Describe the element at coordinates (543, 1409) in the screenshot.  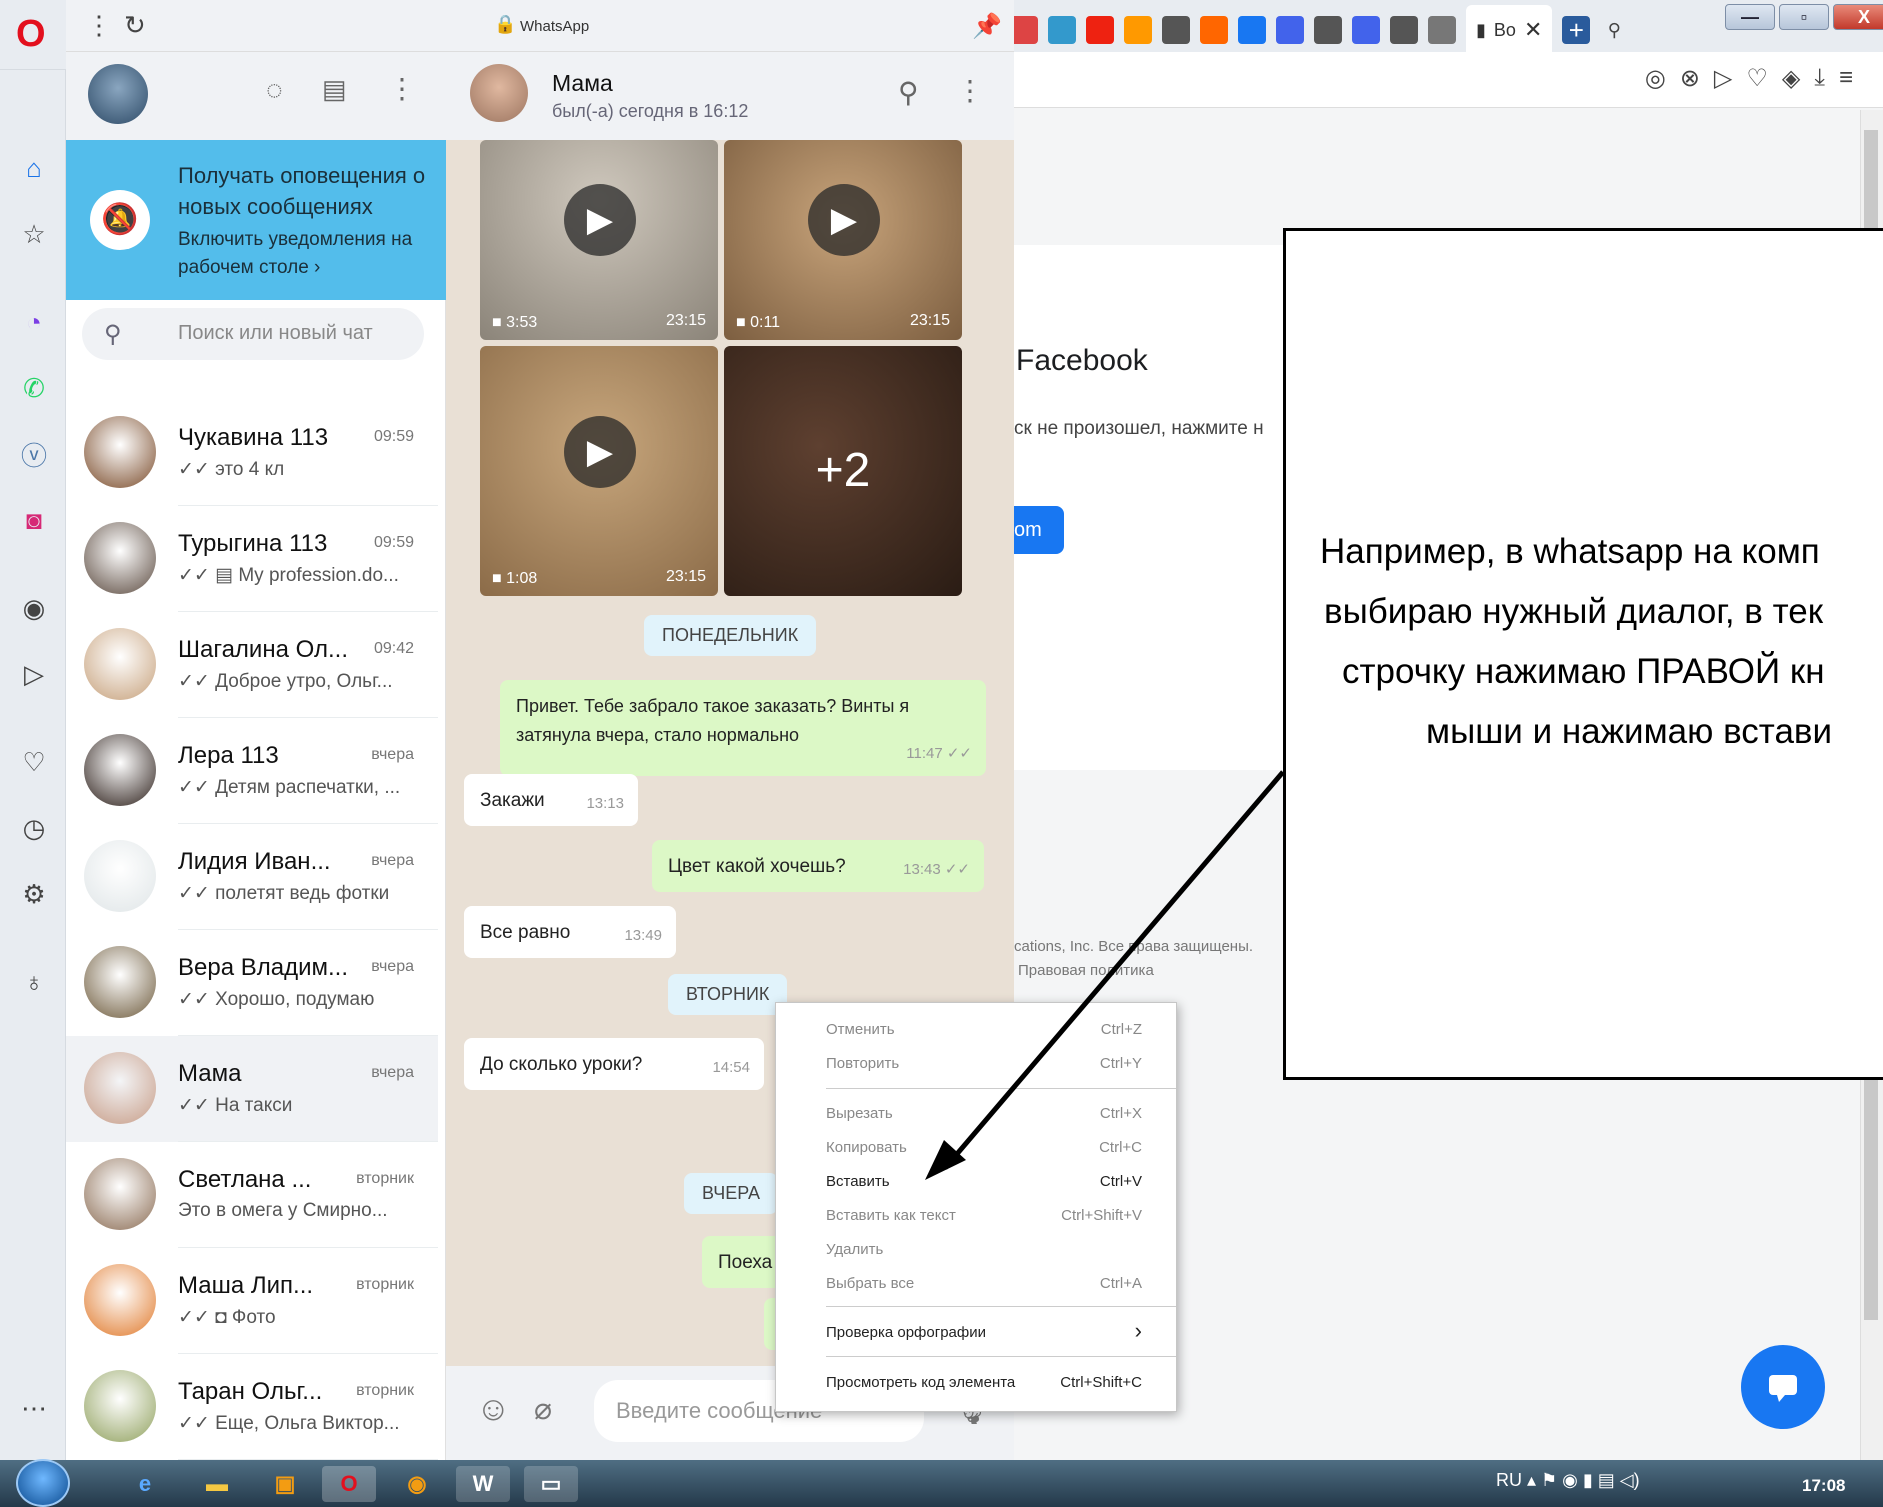
I see `attach-icon: ⌀` at that location.